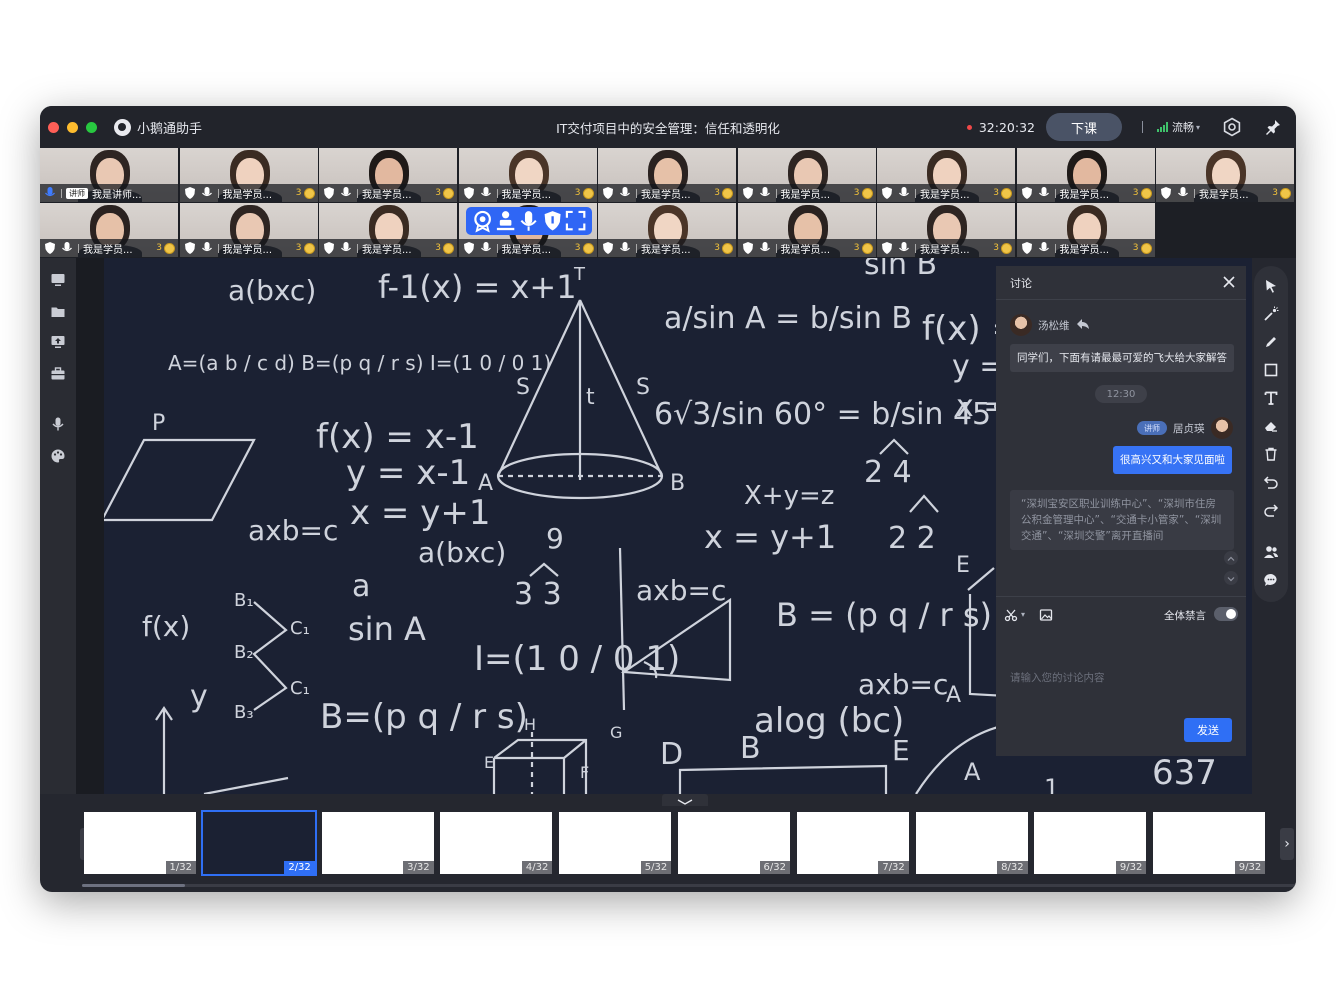 The width and height of the screenshot is (1336, 1000). Describe the element at coordinates (1271, 552) in the screenshot. I see `members-icon` at that location.